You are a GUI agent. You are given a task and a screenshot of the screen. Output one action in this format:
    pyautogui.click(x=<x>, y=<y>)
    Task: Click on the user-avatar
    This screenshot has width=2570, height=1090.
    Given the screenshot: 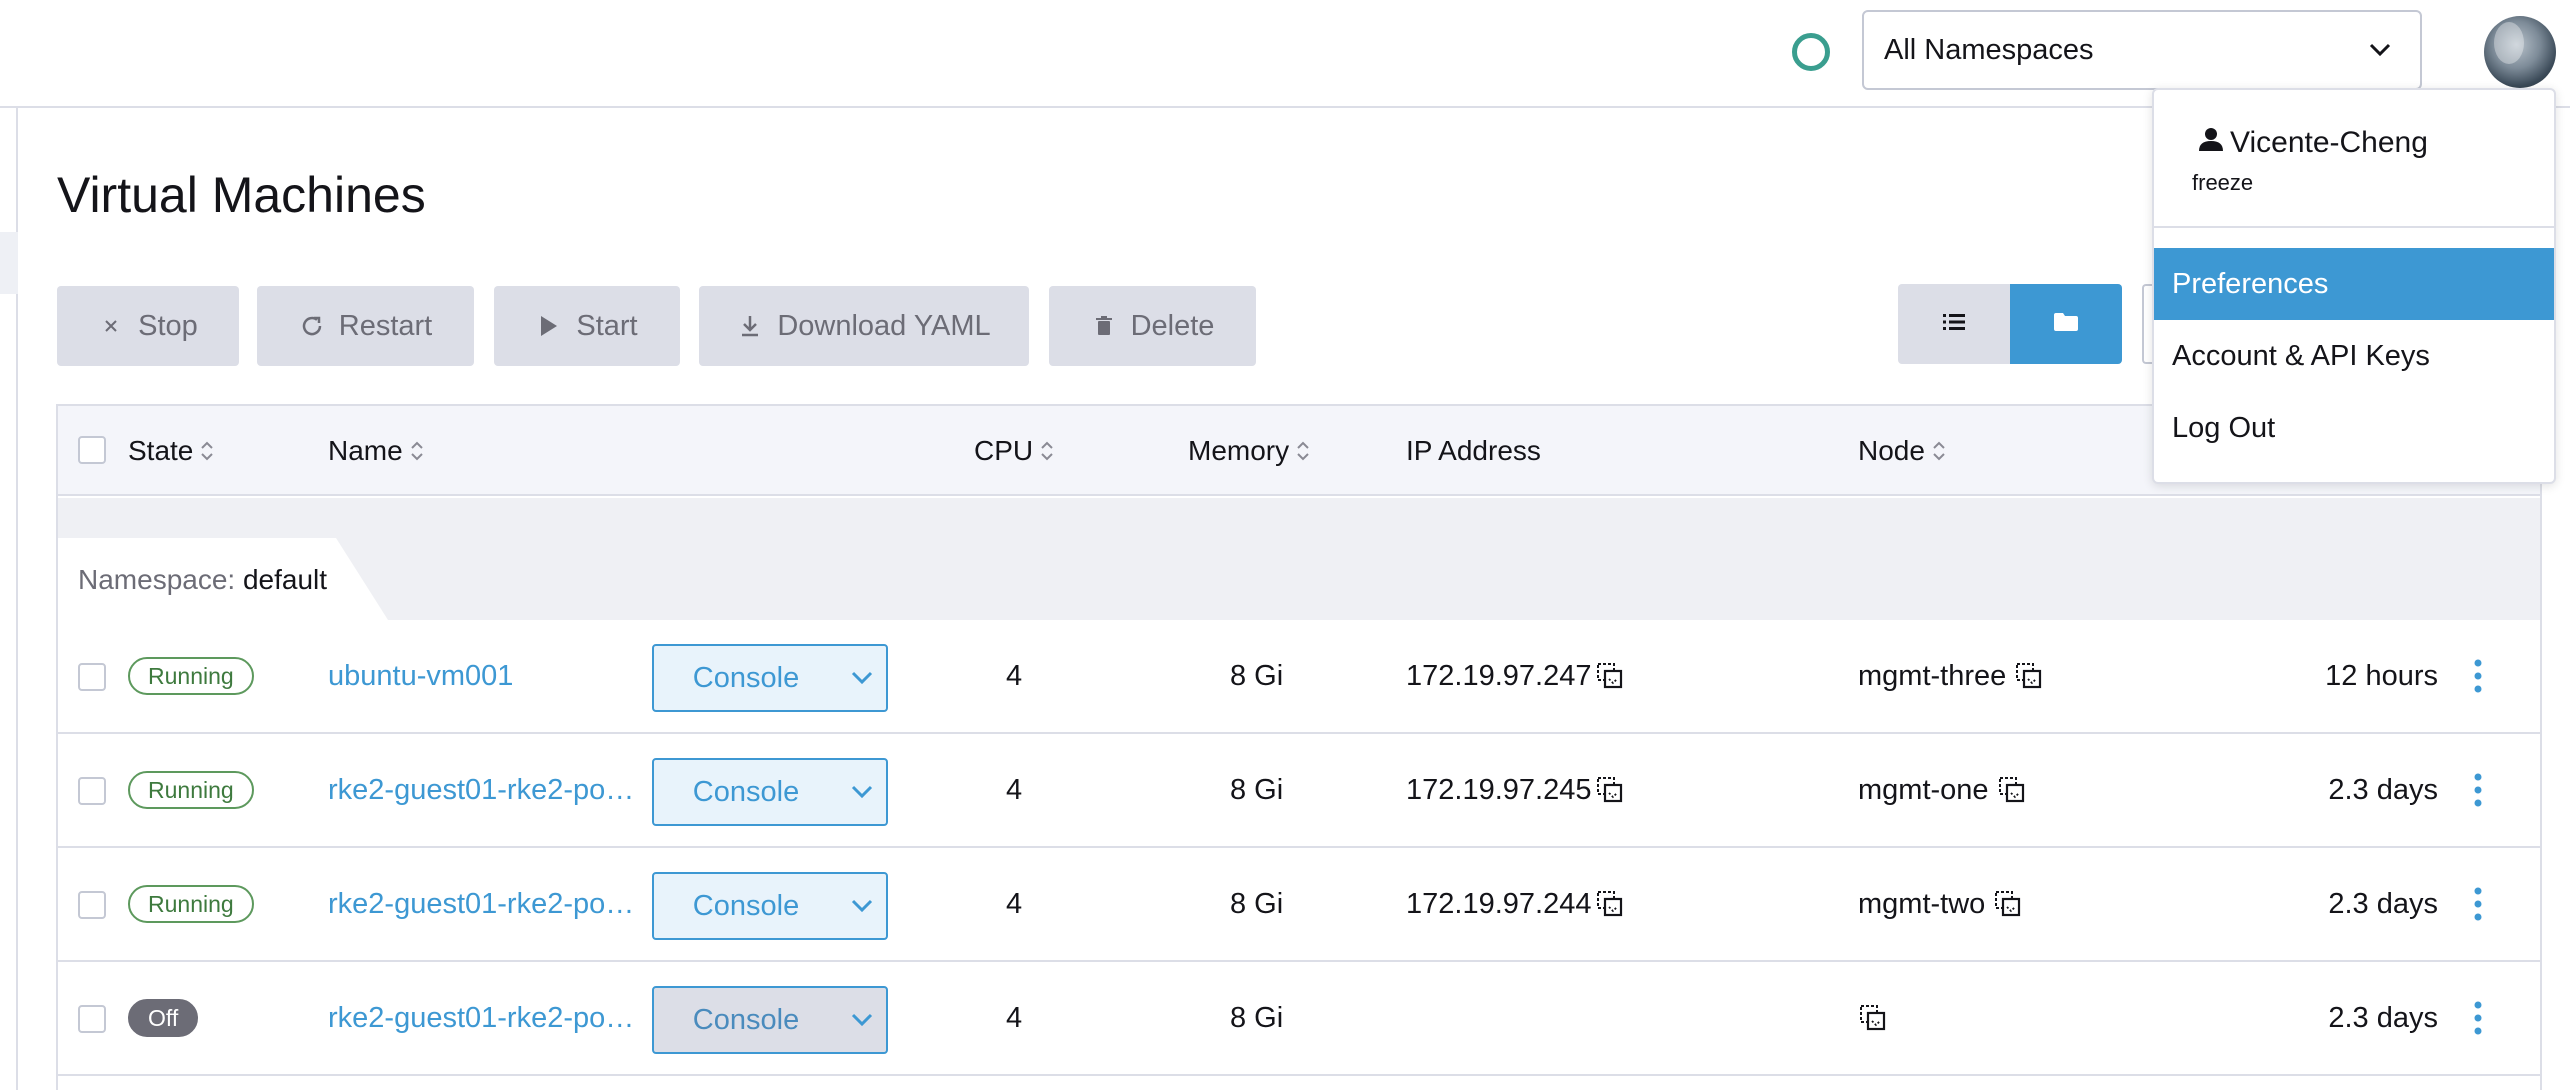 What is the action you would take?
    pyautogui.click(x=2520, y=52)
    